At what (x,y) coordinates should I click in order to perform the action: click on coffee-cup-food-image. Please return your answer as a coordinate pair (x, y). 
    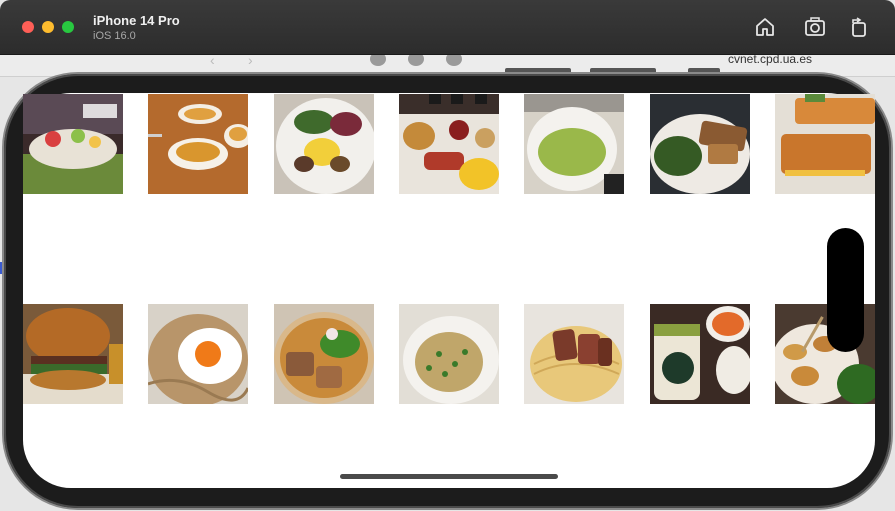
    Looking at the image, I should click on (700, 354).